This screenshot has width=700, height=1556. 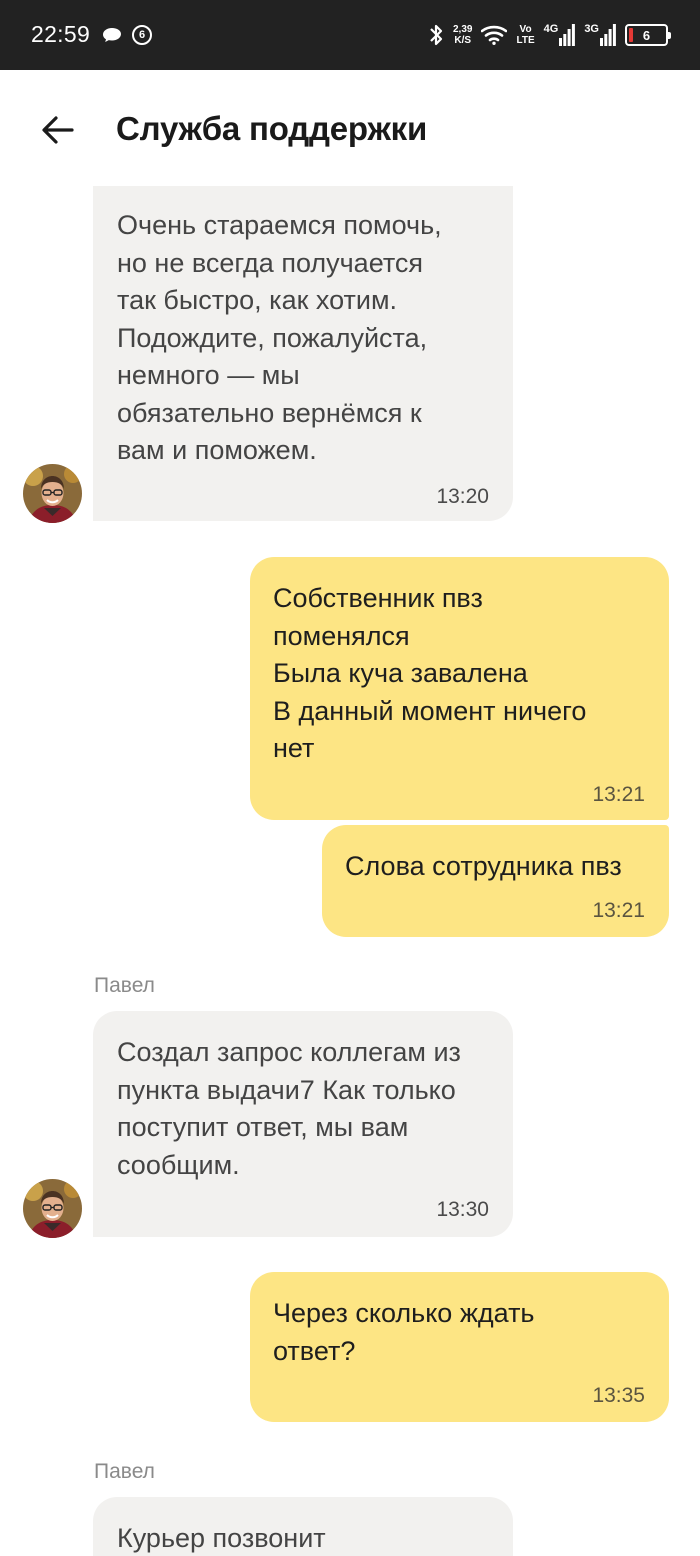 I want to click on message-text: Слова сотрудника пвз, so click(x=483, y=866).